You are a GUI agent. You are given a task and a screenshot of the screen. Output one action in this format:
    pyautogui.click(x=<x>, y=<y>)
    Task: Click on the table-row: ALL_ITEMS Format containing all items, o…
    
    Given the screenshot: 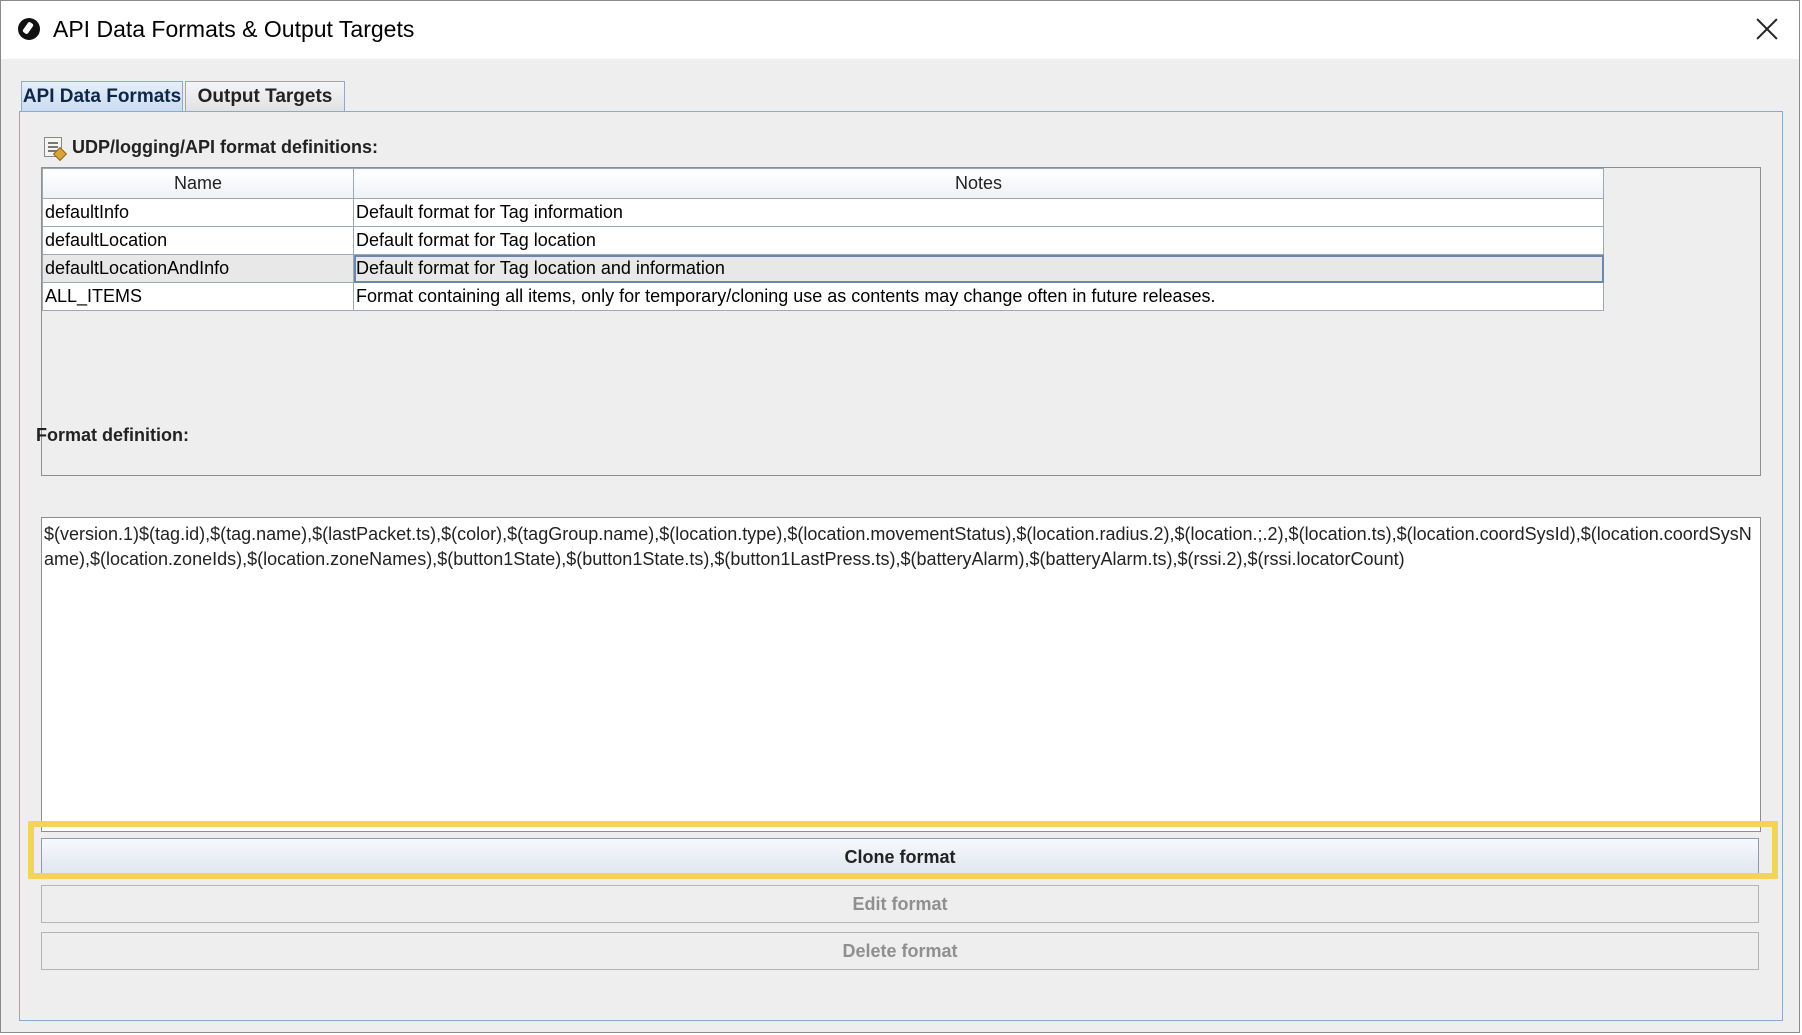 What is the action you would take?
    pyautogui.click(x=823, y=296)
    